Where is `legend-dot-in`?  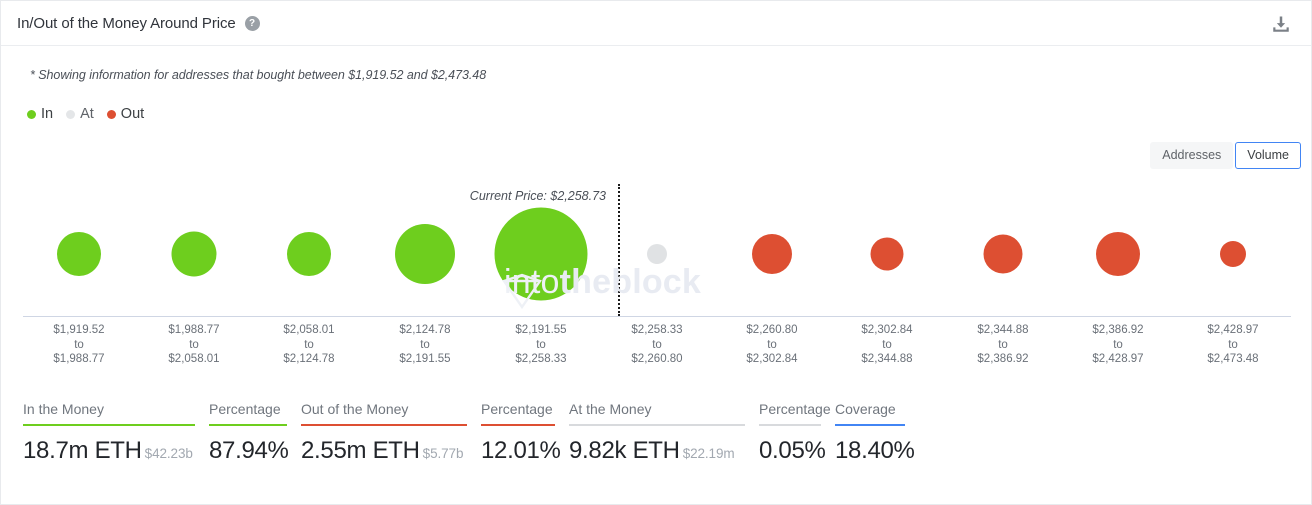
legend-dot-in is located at coordinates (31, 114).